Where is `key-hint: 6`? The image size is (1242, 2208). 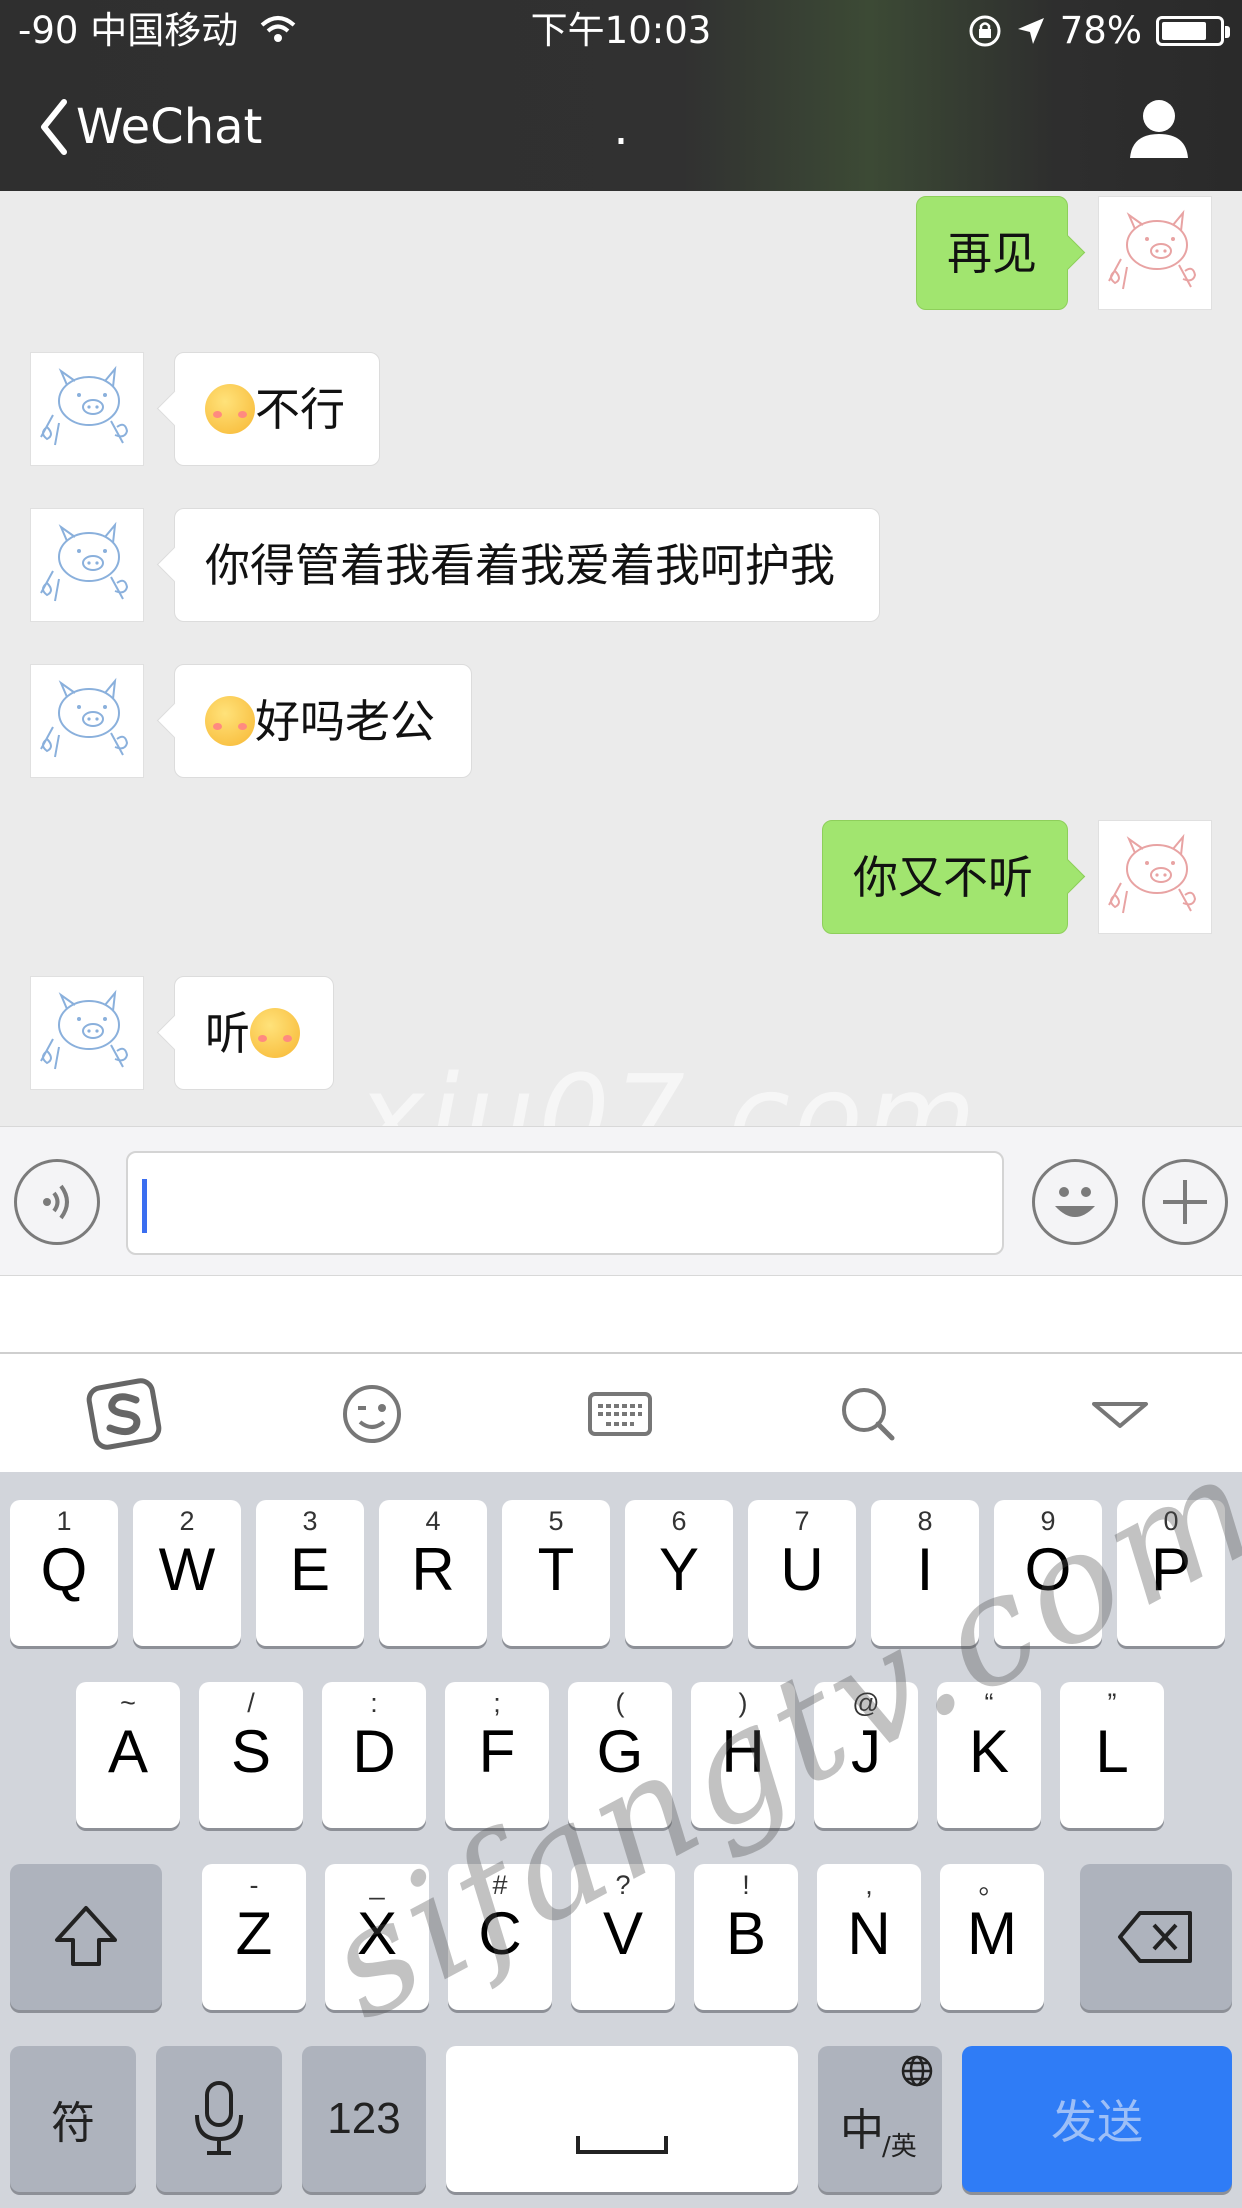 key-hint: 6 is located at coordinates (679, 1521).